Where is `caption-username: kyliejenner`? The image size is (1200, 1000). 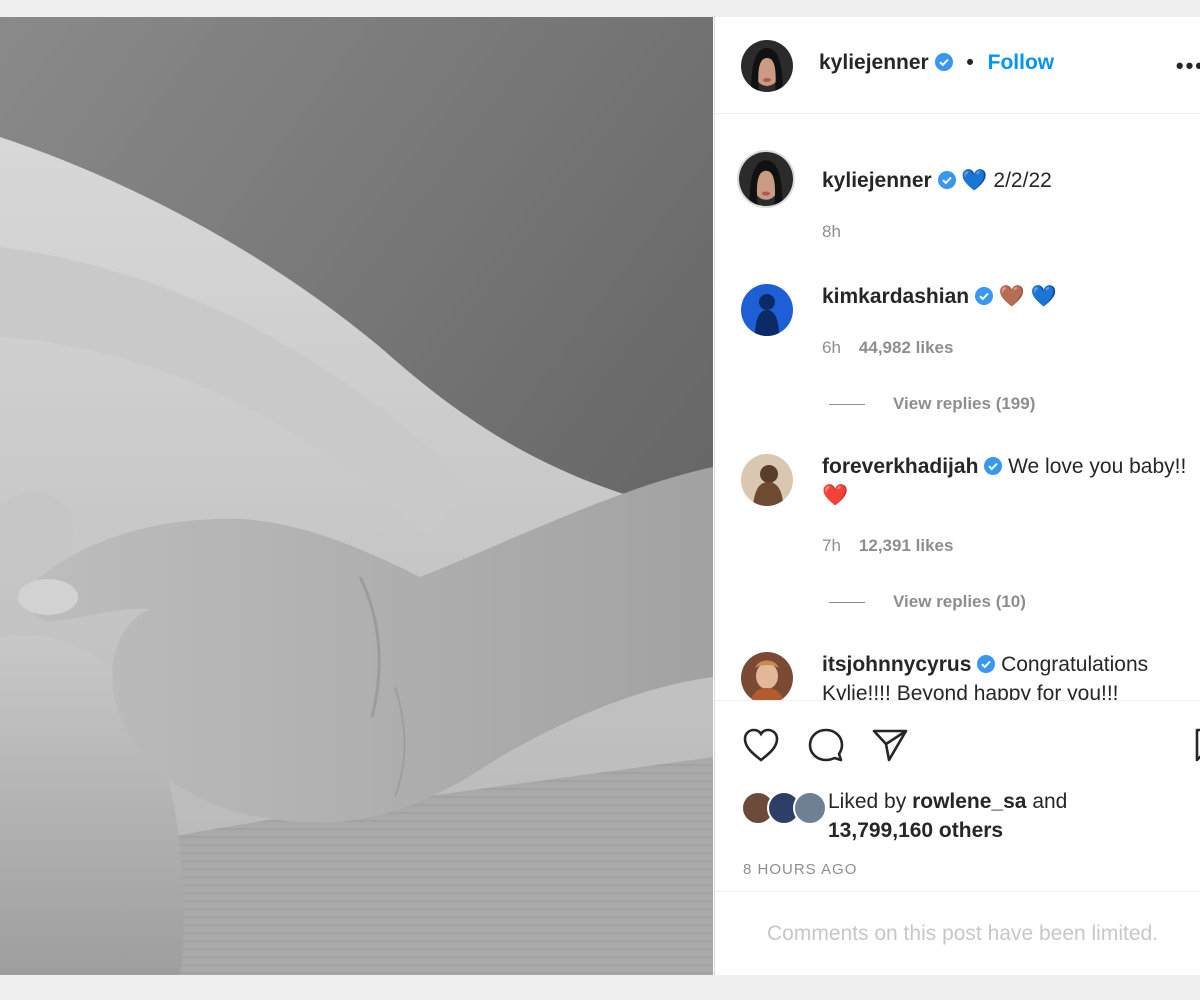 caption-username: kyliejenner is located at coordinates (877, 180).